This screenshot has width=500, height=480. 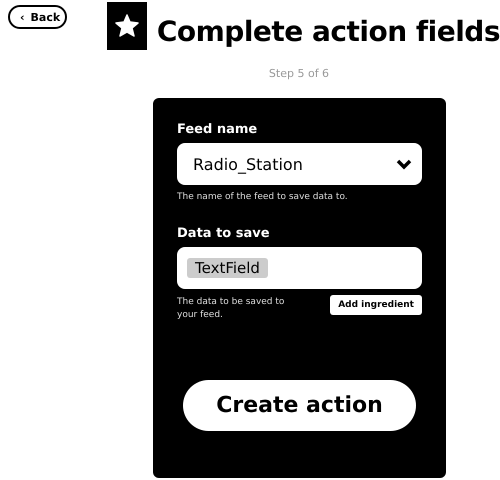 I want to click on add-ingredient-button: Add ingredient, so click(x=376, y=305).